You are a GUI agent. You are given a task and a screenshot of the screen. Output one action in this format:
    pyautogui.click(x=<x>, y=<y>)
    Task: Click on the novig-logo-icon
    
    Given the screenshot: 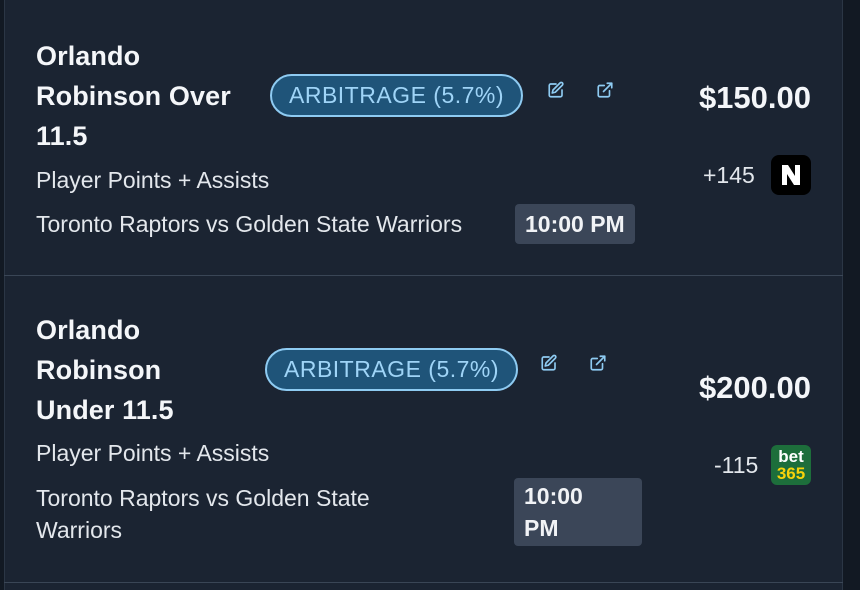 What is the action you would take?
    pyautogui.click(x=791, y=175)
    